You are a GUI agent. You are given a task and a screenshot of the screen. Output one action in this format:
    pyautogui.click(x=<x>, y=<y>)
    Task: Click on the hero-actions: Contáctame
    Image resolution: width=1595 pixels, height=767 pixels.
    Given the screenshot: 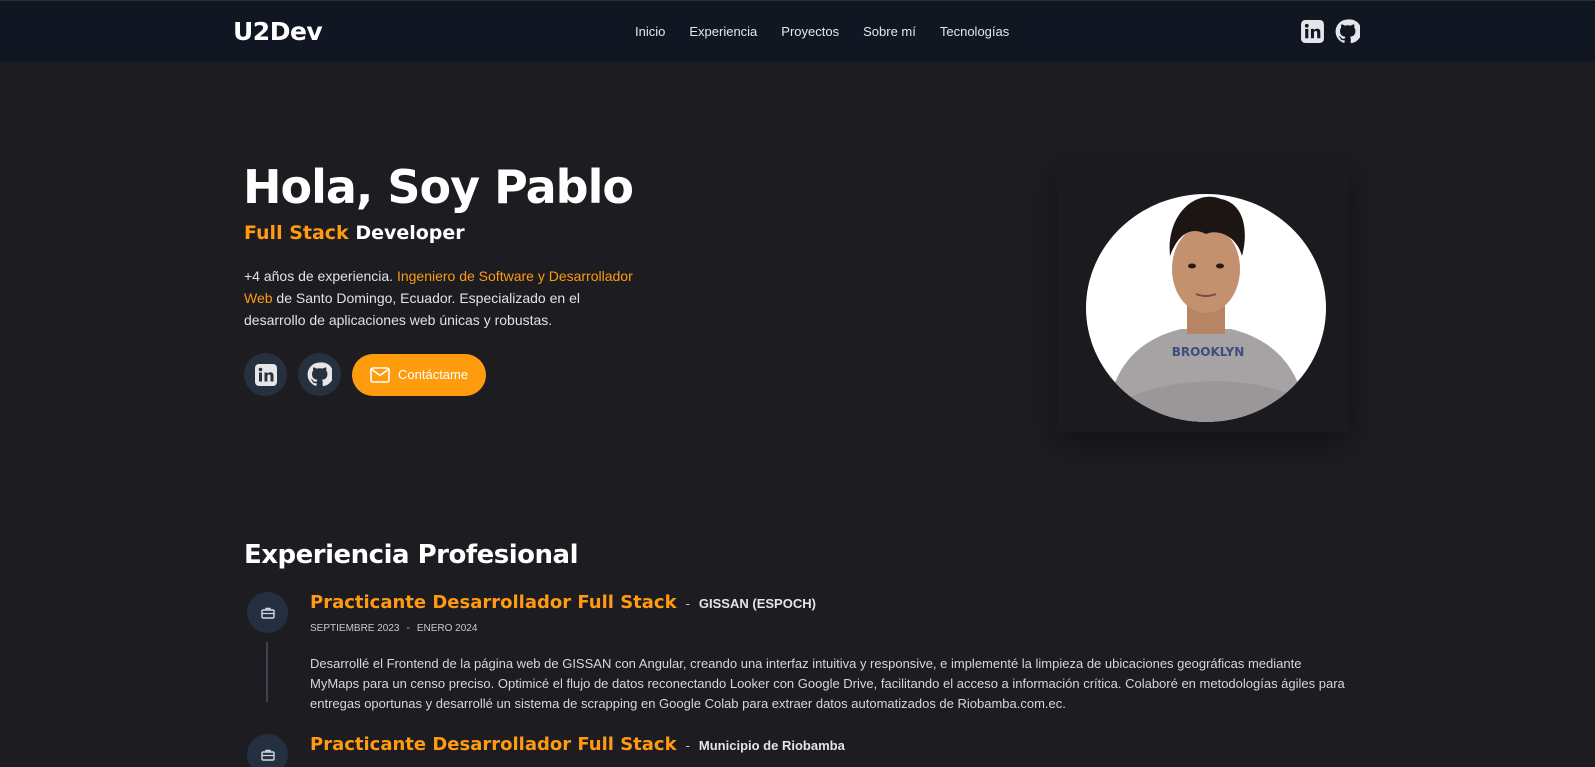 What is the action you would take?
    pyautogui.click(x=365, y=374)
    